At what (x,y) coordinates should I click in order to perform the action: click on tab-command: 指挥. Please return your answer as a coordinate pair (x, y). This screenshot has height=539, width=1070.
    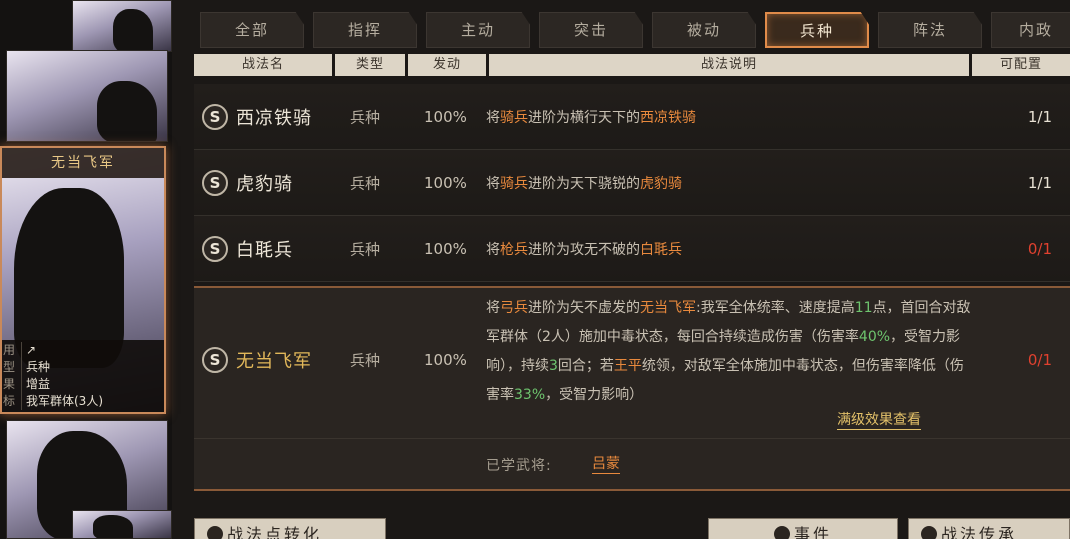
    Looking at the image, I should click on (365, 30).